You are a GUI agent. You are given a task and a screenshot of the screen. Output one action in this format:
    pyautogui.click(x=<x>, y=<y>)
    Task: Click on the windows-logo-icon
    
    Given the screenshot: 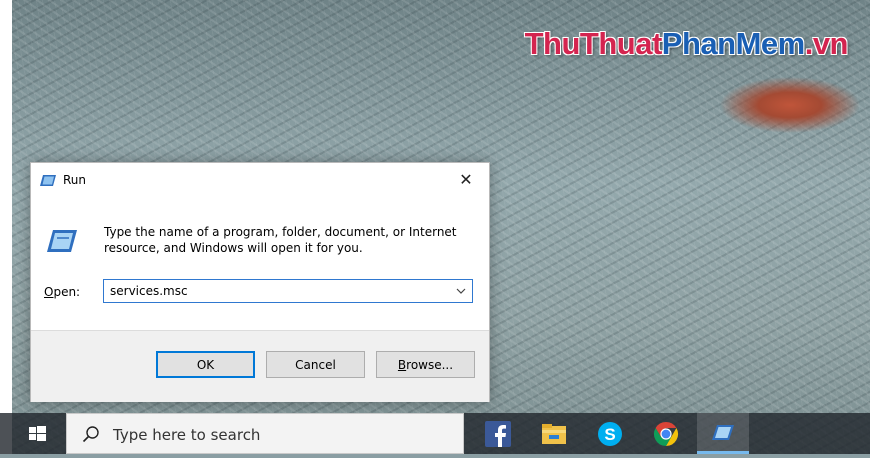 What is the action you would take?
    pyautogui.click(x=37, y=433)
    